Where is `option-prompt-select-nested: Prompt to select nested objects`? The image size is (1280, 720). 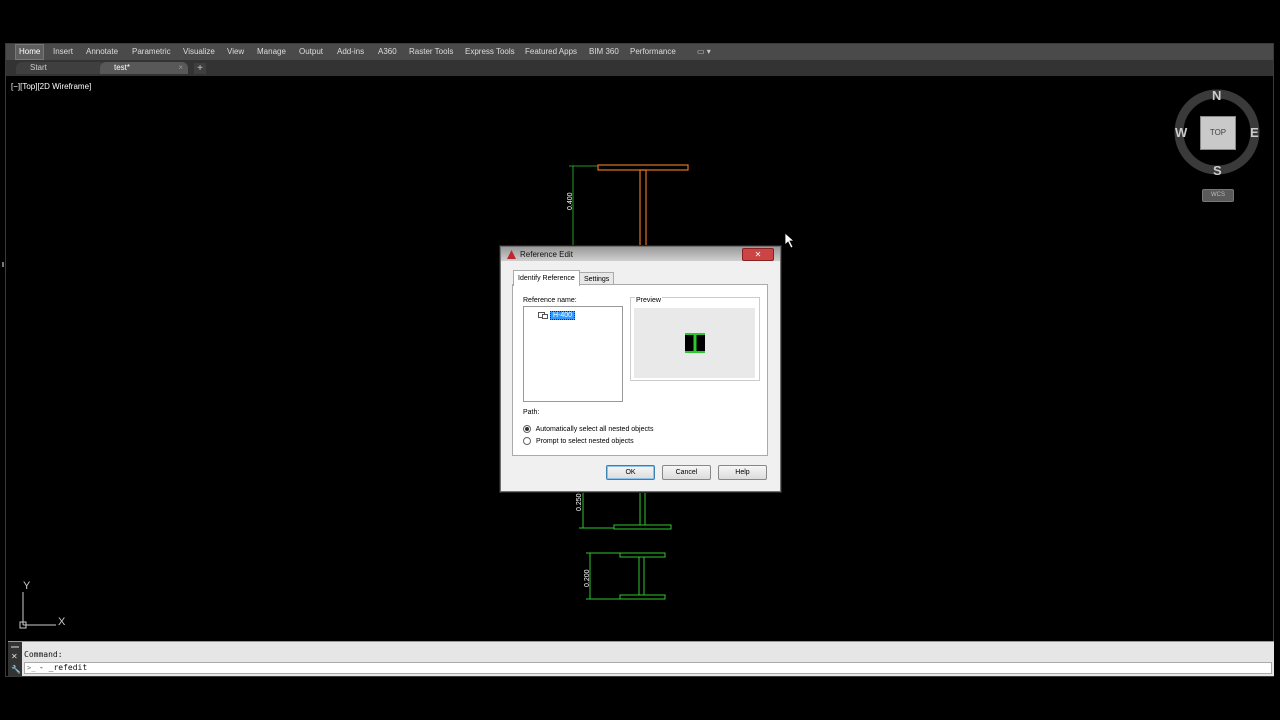
option-prompt-select-nested: Prompt to select nested objects is located at coordinates (578, 441).